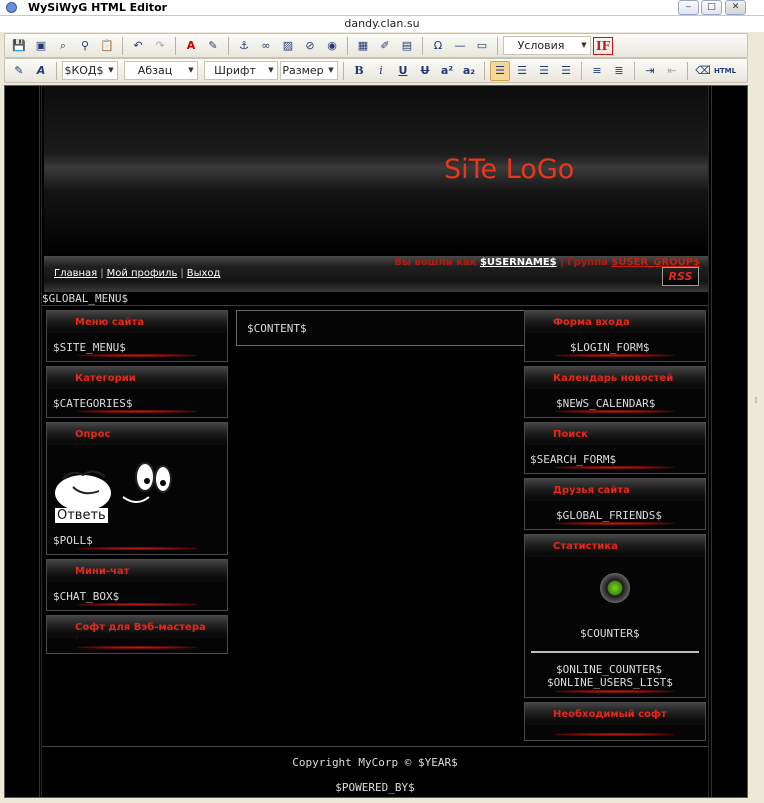 This screenshot has width=764, height=803. I want to click on page-break-icon: ▭, so click(482, 46).